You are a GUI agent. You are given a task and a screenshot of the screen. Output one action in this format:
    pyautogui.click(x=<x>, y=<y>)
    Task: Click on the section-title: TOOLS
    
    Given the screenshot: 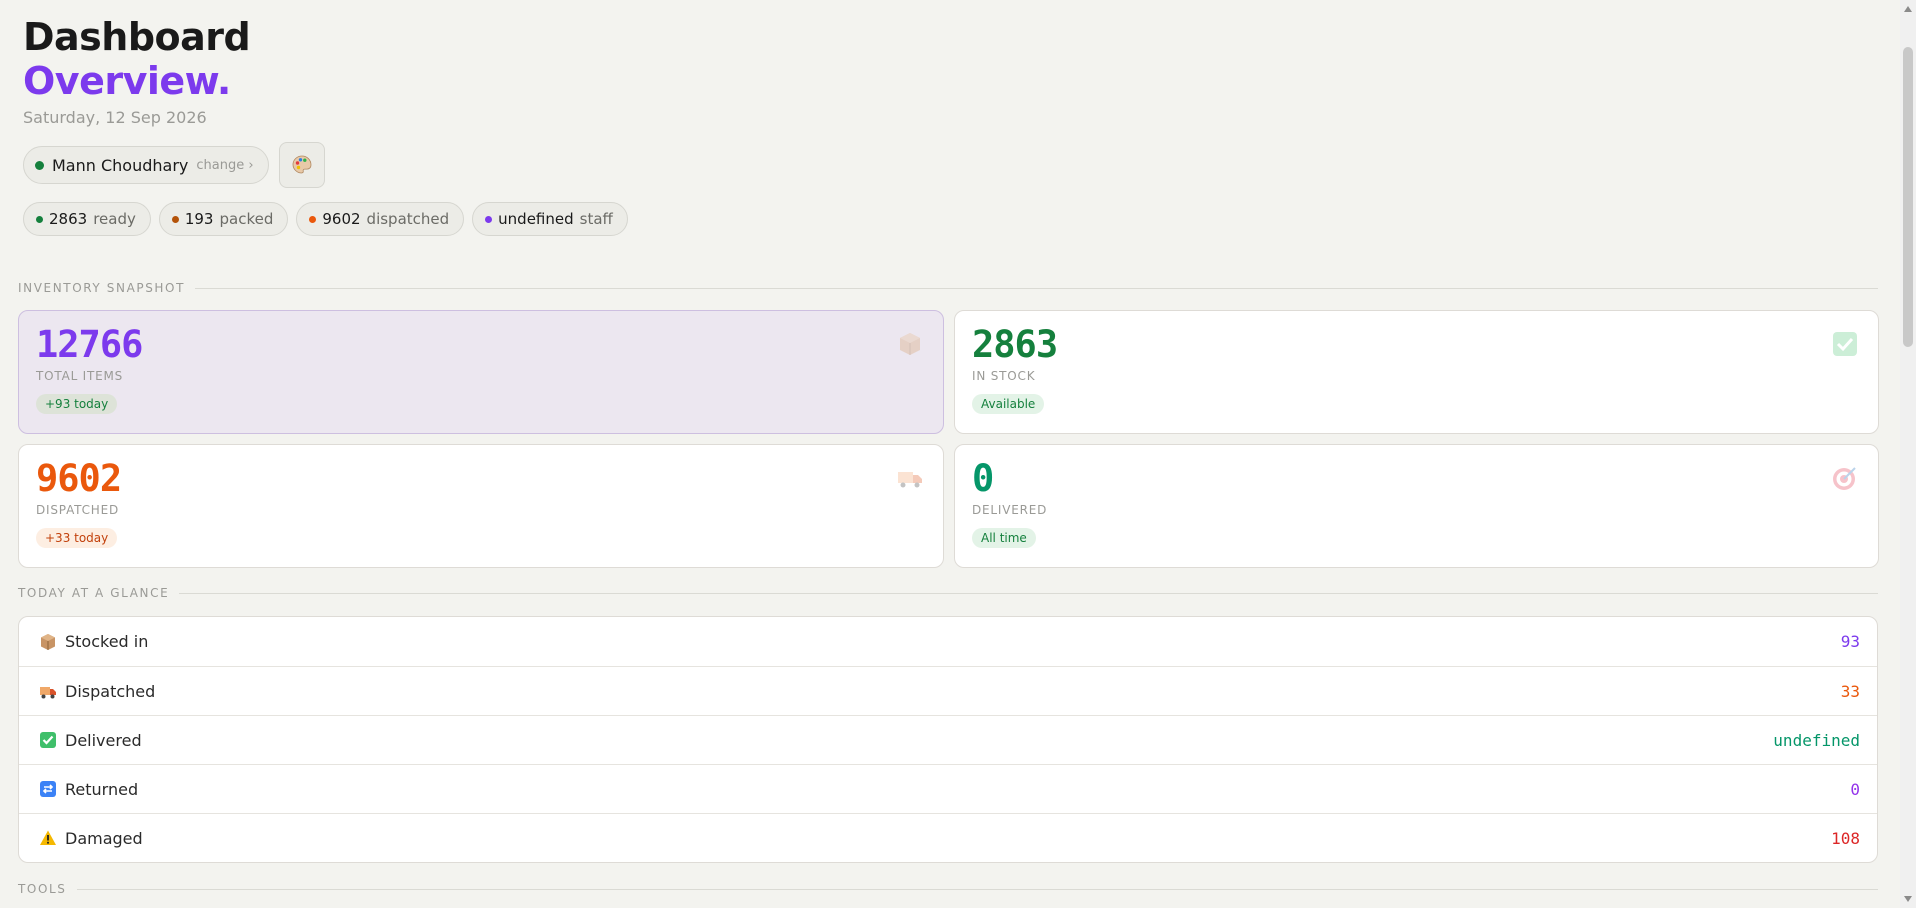 What is the action you would take?
    pyautogui.click(x=42, y=889)
    